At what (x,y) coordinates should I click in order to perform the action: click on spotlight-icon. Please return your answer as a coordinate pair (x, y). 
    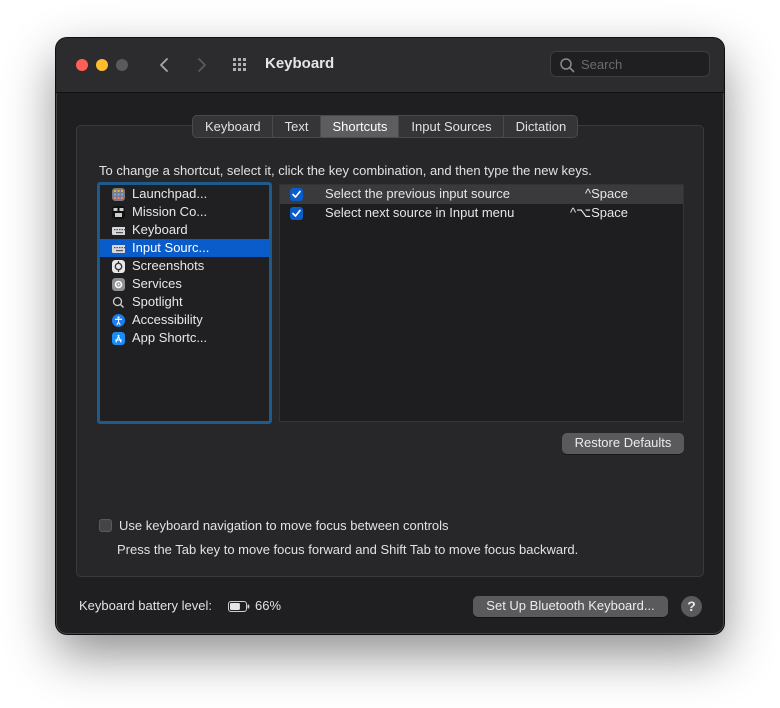
    Looking at the image, I should click on (118, 302).